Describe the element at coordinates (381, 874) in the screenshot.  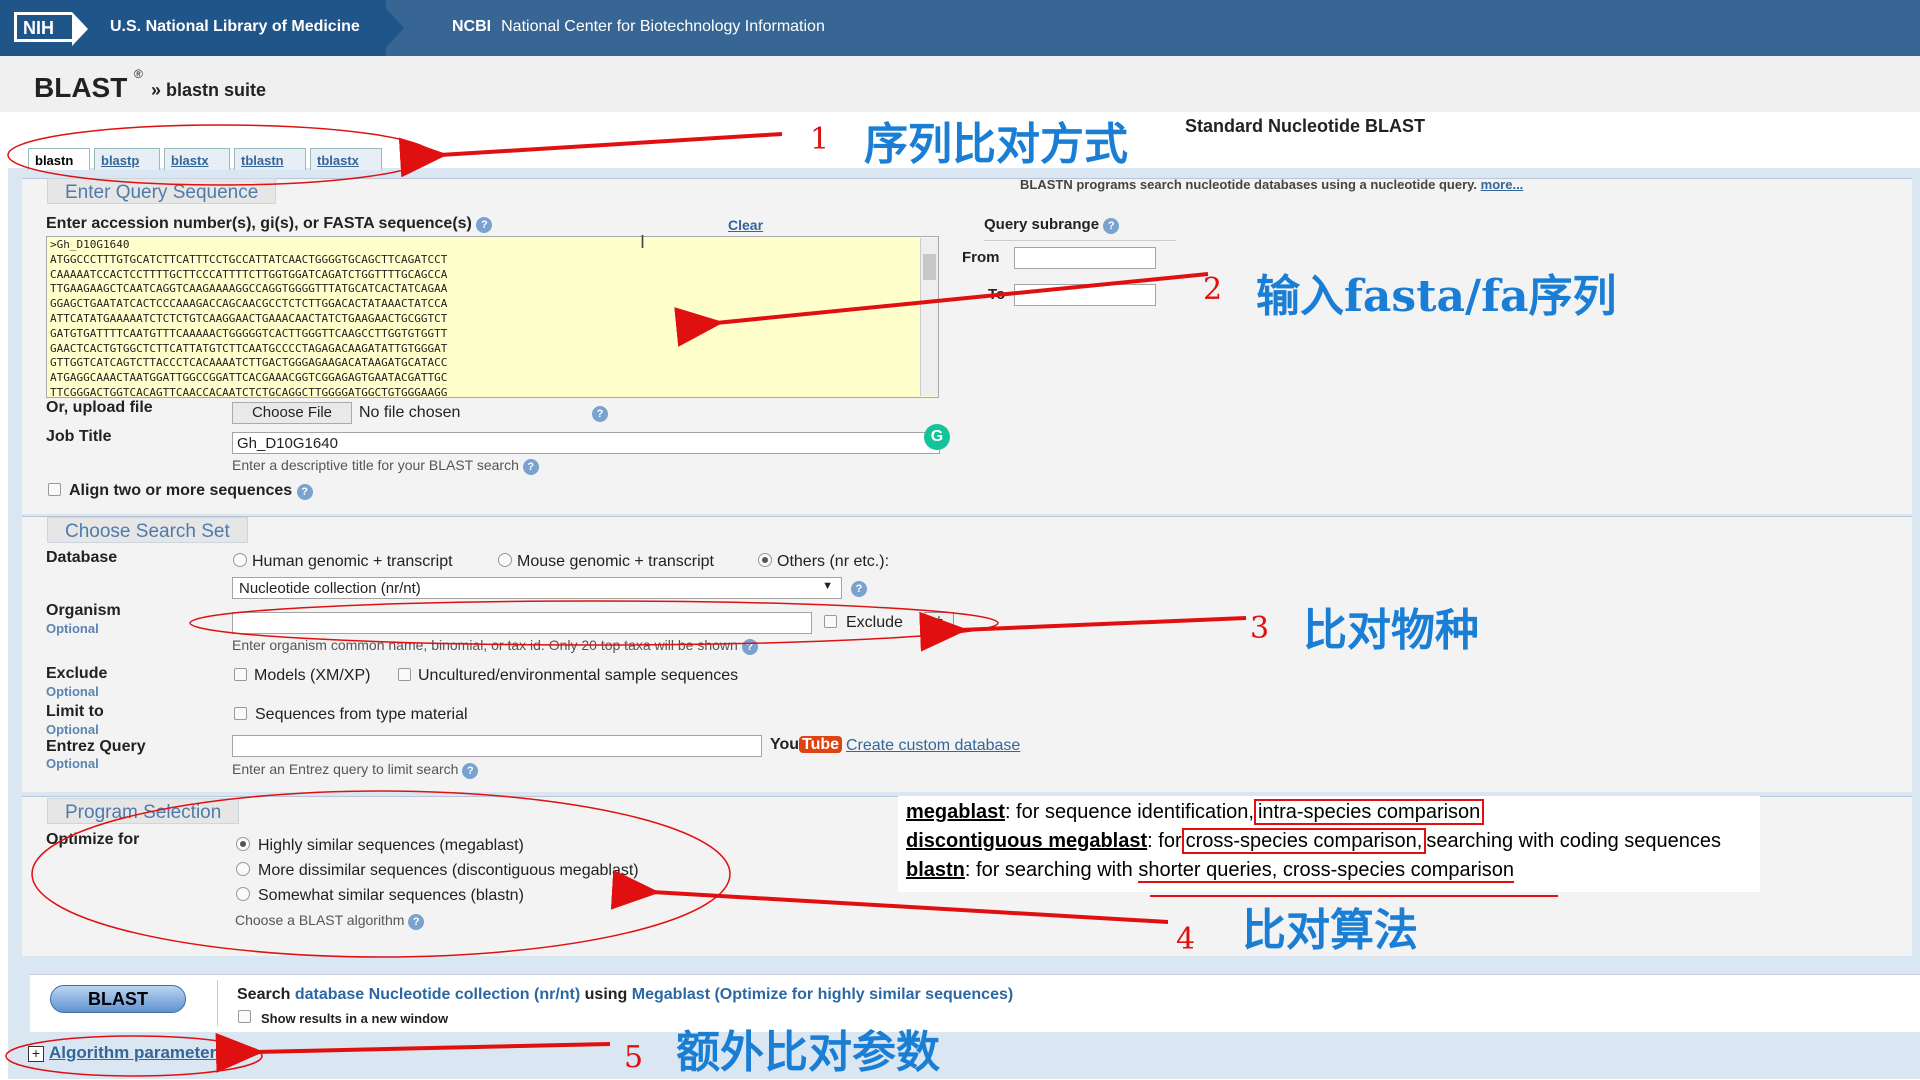
I see `annotation-ellipse-program` at that location.